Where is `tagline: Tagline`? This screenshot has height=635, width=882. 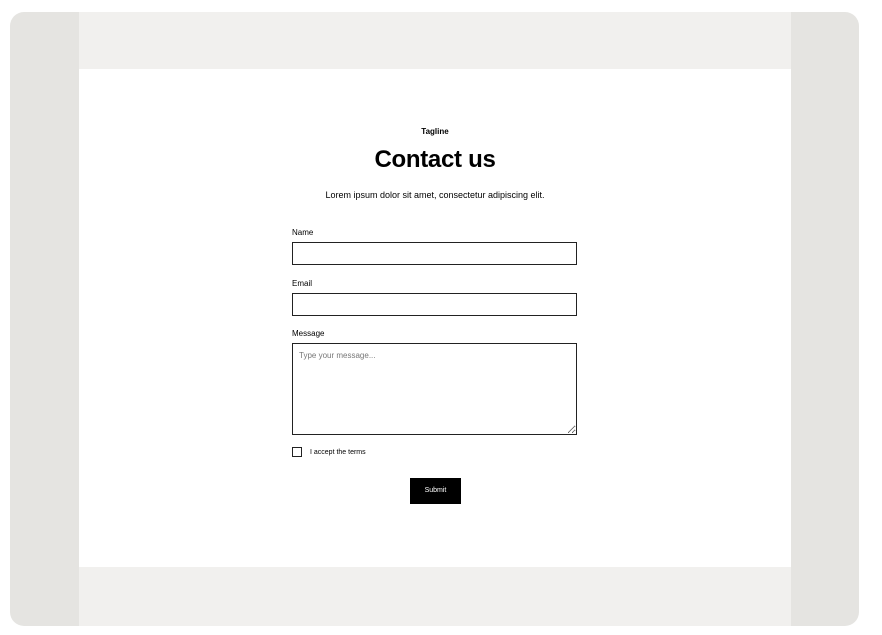
tagline: Tagline is located at coordinates (435, 131).